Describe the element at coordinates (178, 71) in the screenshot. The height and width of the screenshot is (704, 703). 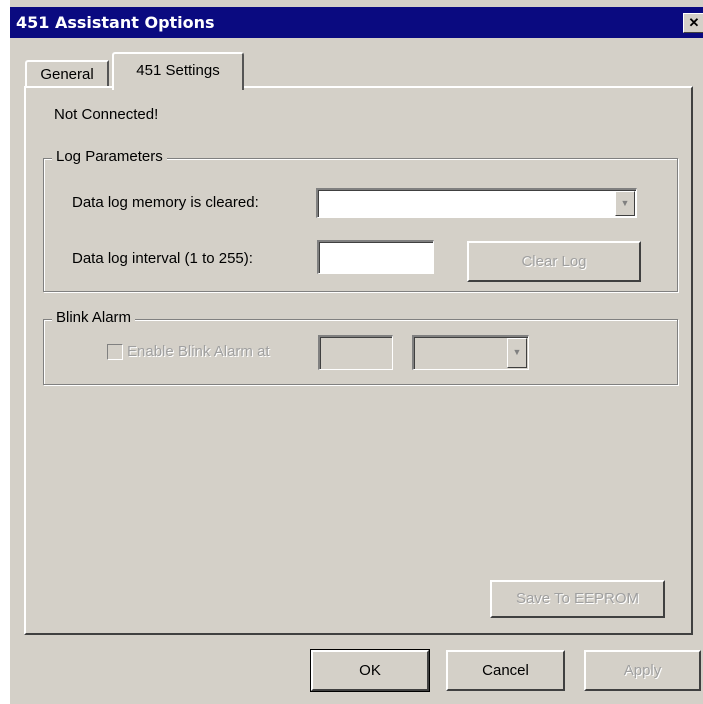
I see `tab-451-settings: 451 Settings` at that location.